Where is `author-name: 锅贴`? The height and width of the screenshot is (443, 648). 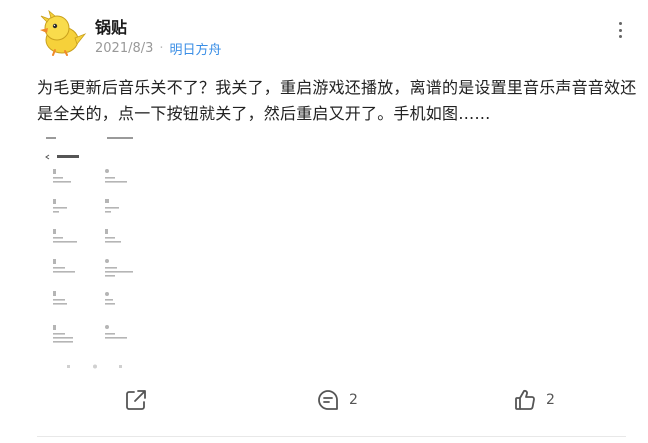
author-name: 锅贴 is located at coordinates (111, 26).